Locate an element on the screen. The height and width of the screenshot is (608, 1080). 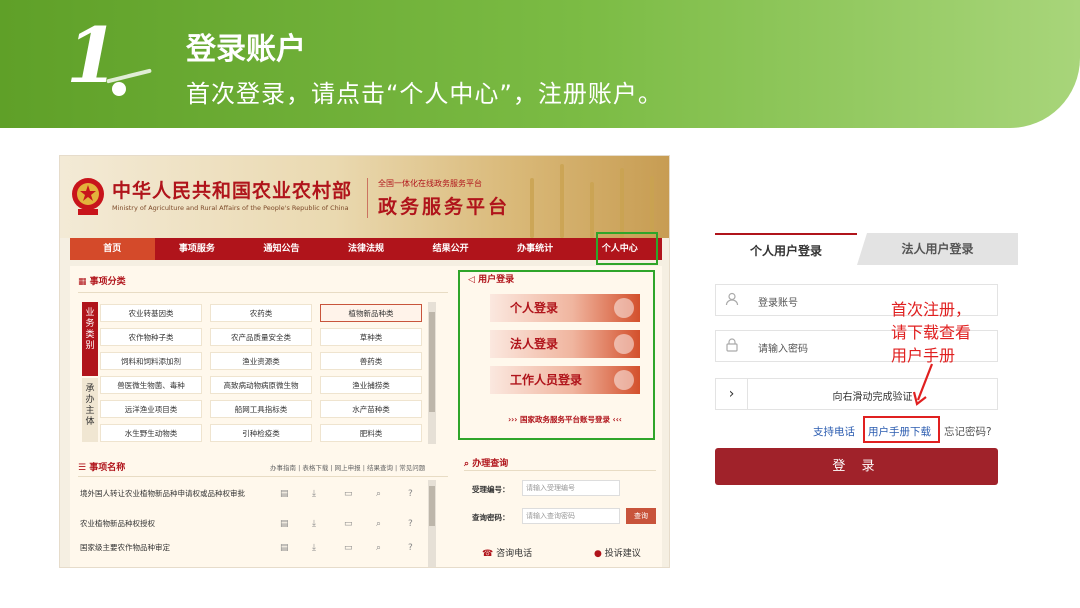
category-item: 引种检疫类 is located at coordinates (261, 433).